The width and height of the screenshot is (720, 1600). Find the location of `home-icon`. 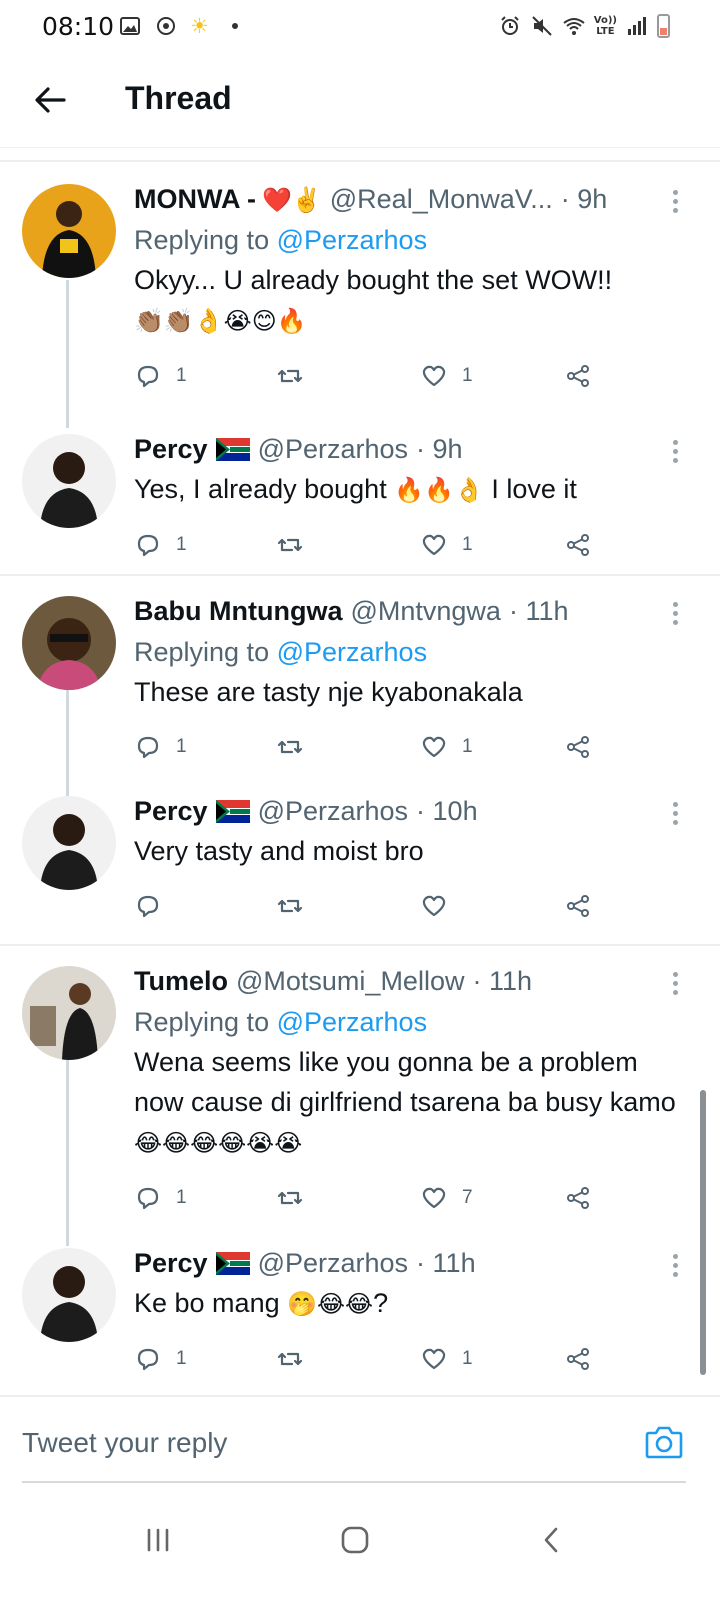

home-icon is located at coordinates (355, 1540).